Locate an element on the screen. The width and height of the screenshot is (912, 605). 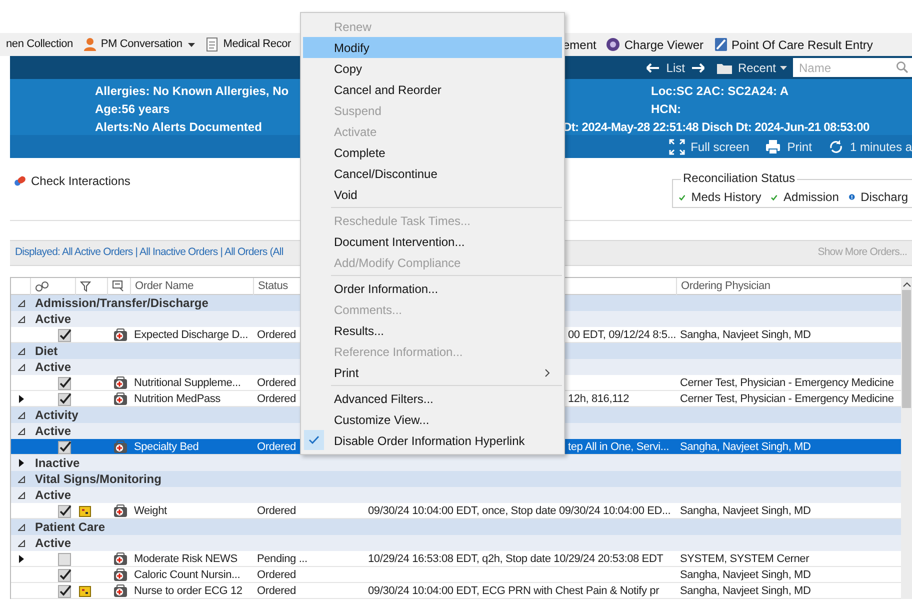
patient-info-text: Age:56 years is located at coordinates (132, 109).